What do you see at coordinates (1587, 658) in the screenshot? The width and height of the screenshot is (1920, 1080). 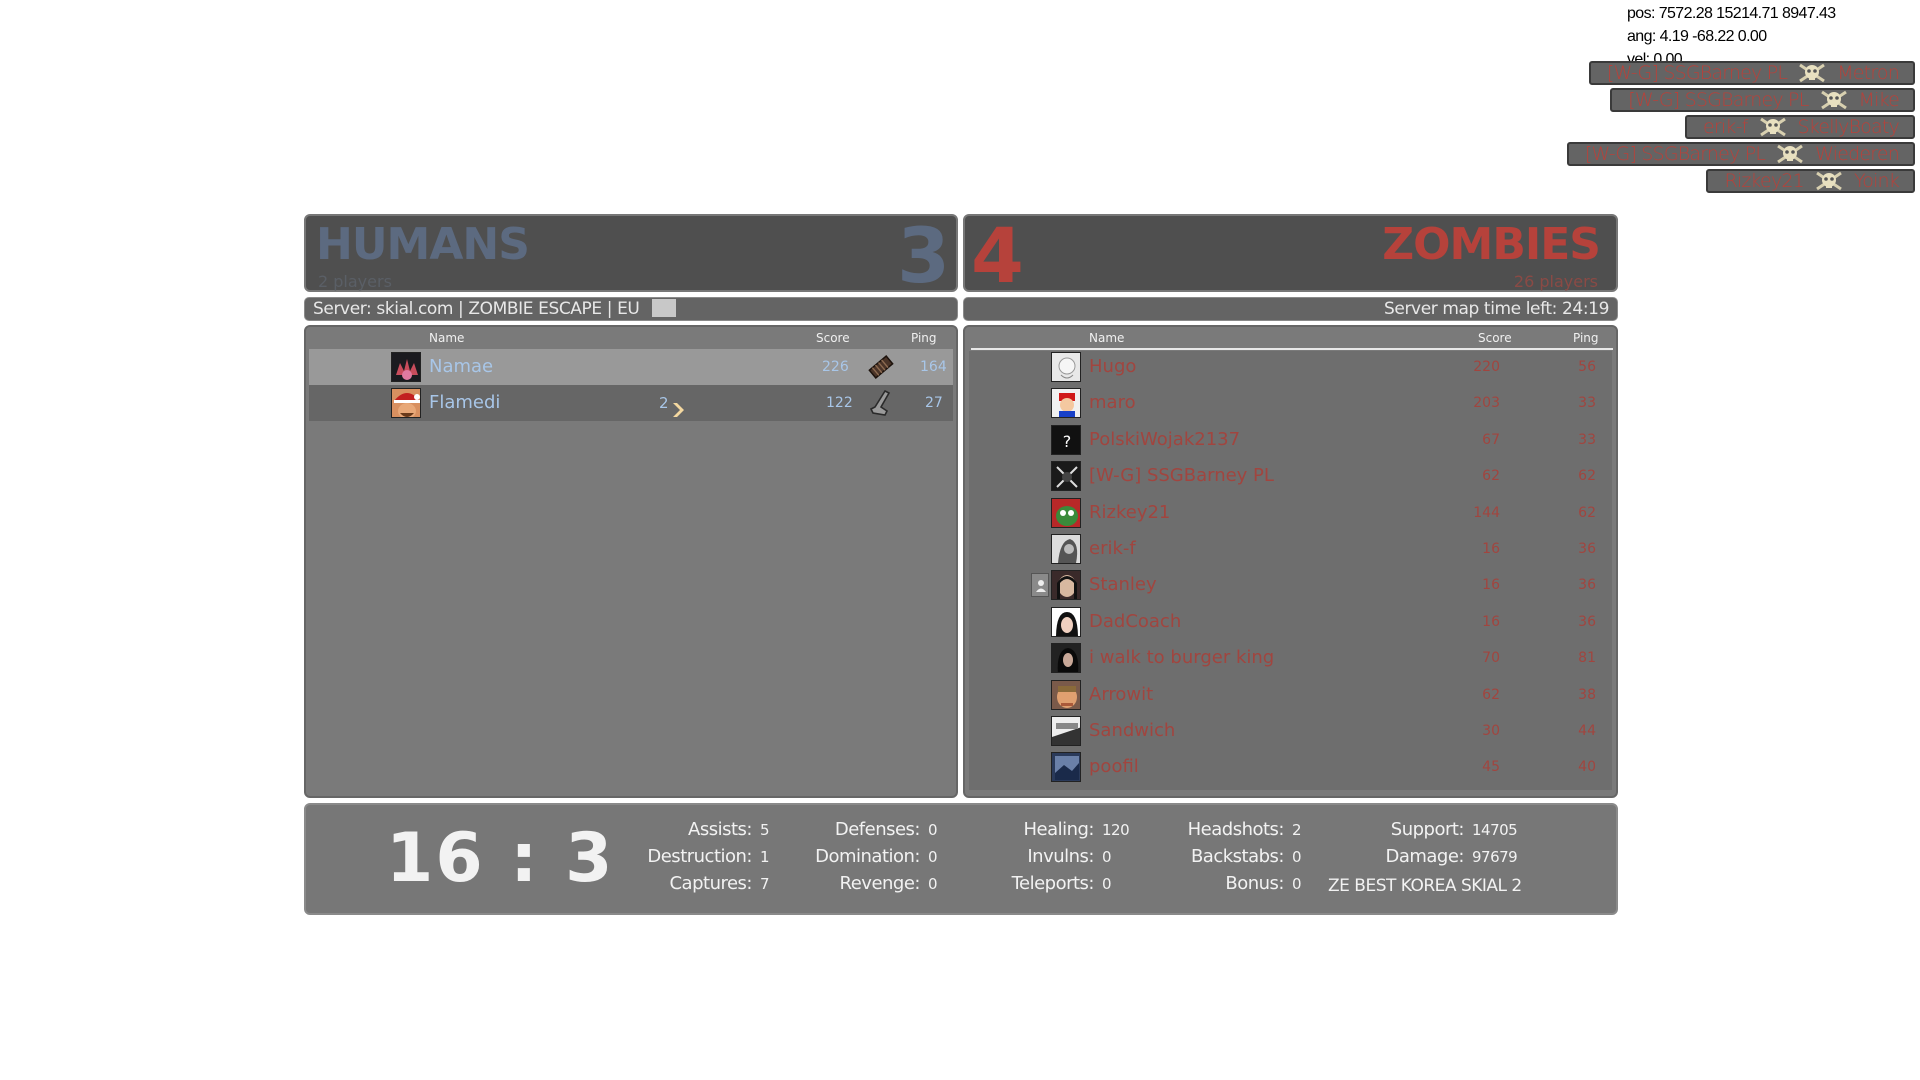 I see `player-ping: 81` at bounding box center [1587, 658].